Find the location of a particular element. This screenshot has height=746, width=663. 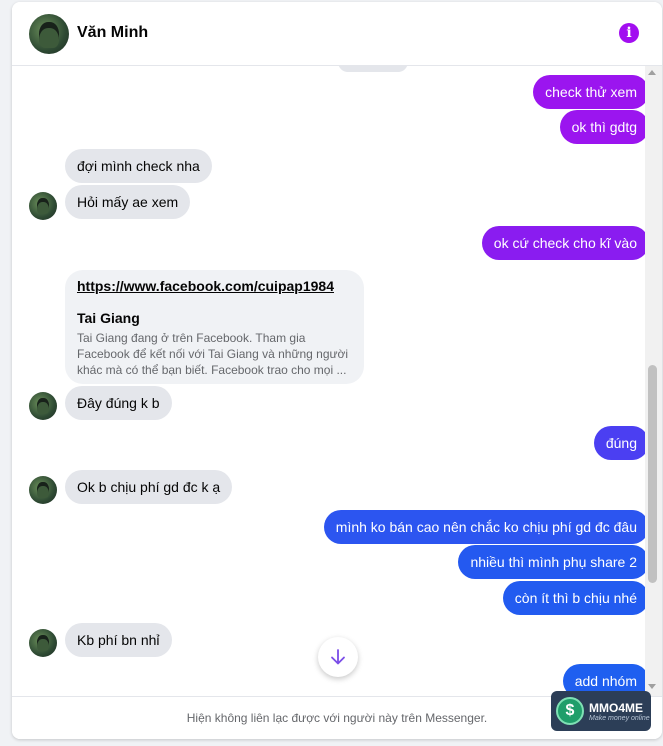

contact-avatar is located at coordinates (49, 34).